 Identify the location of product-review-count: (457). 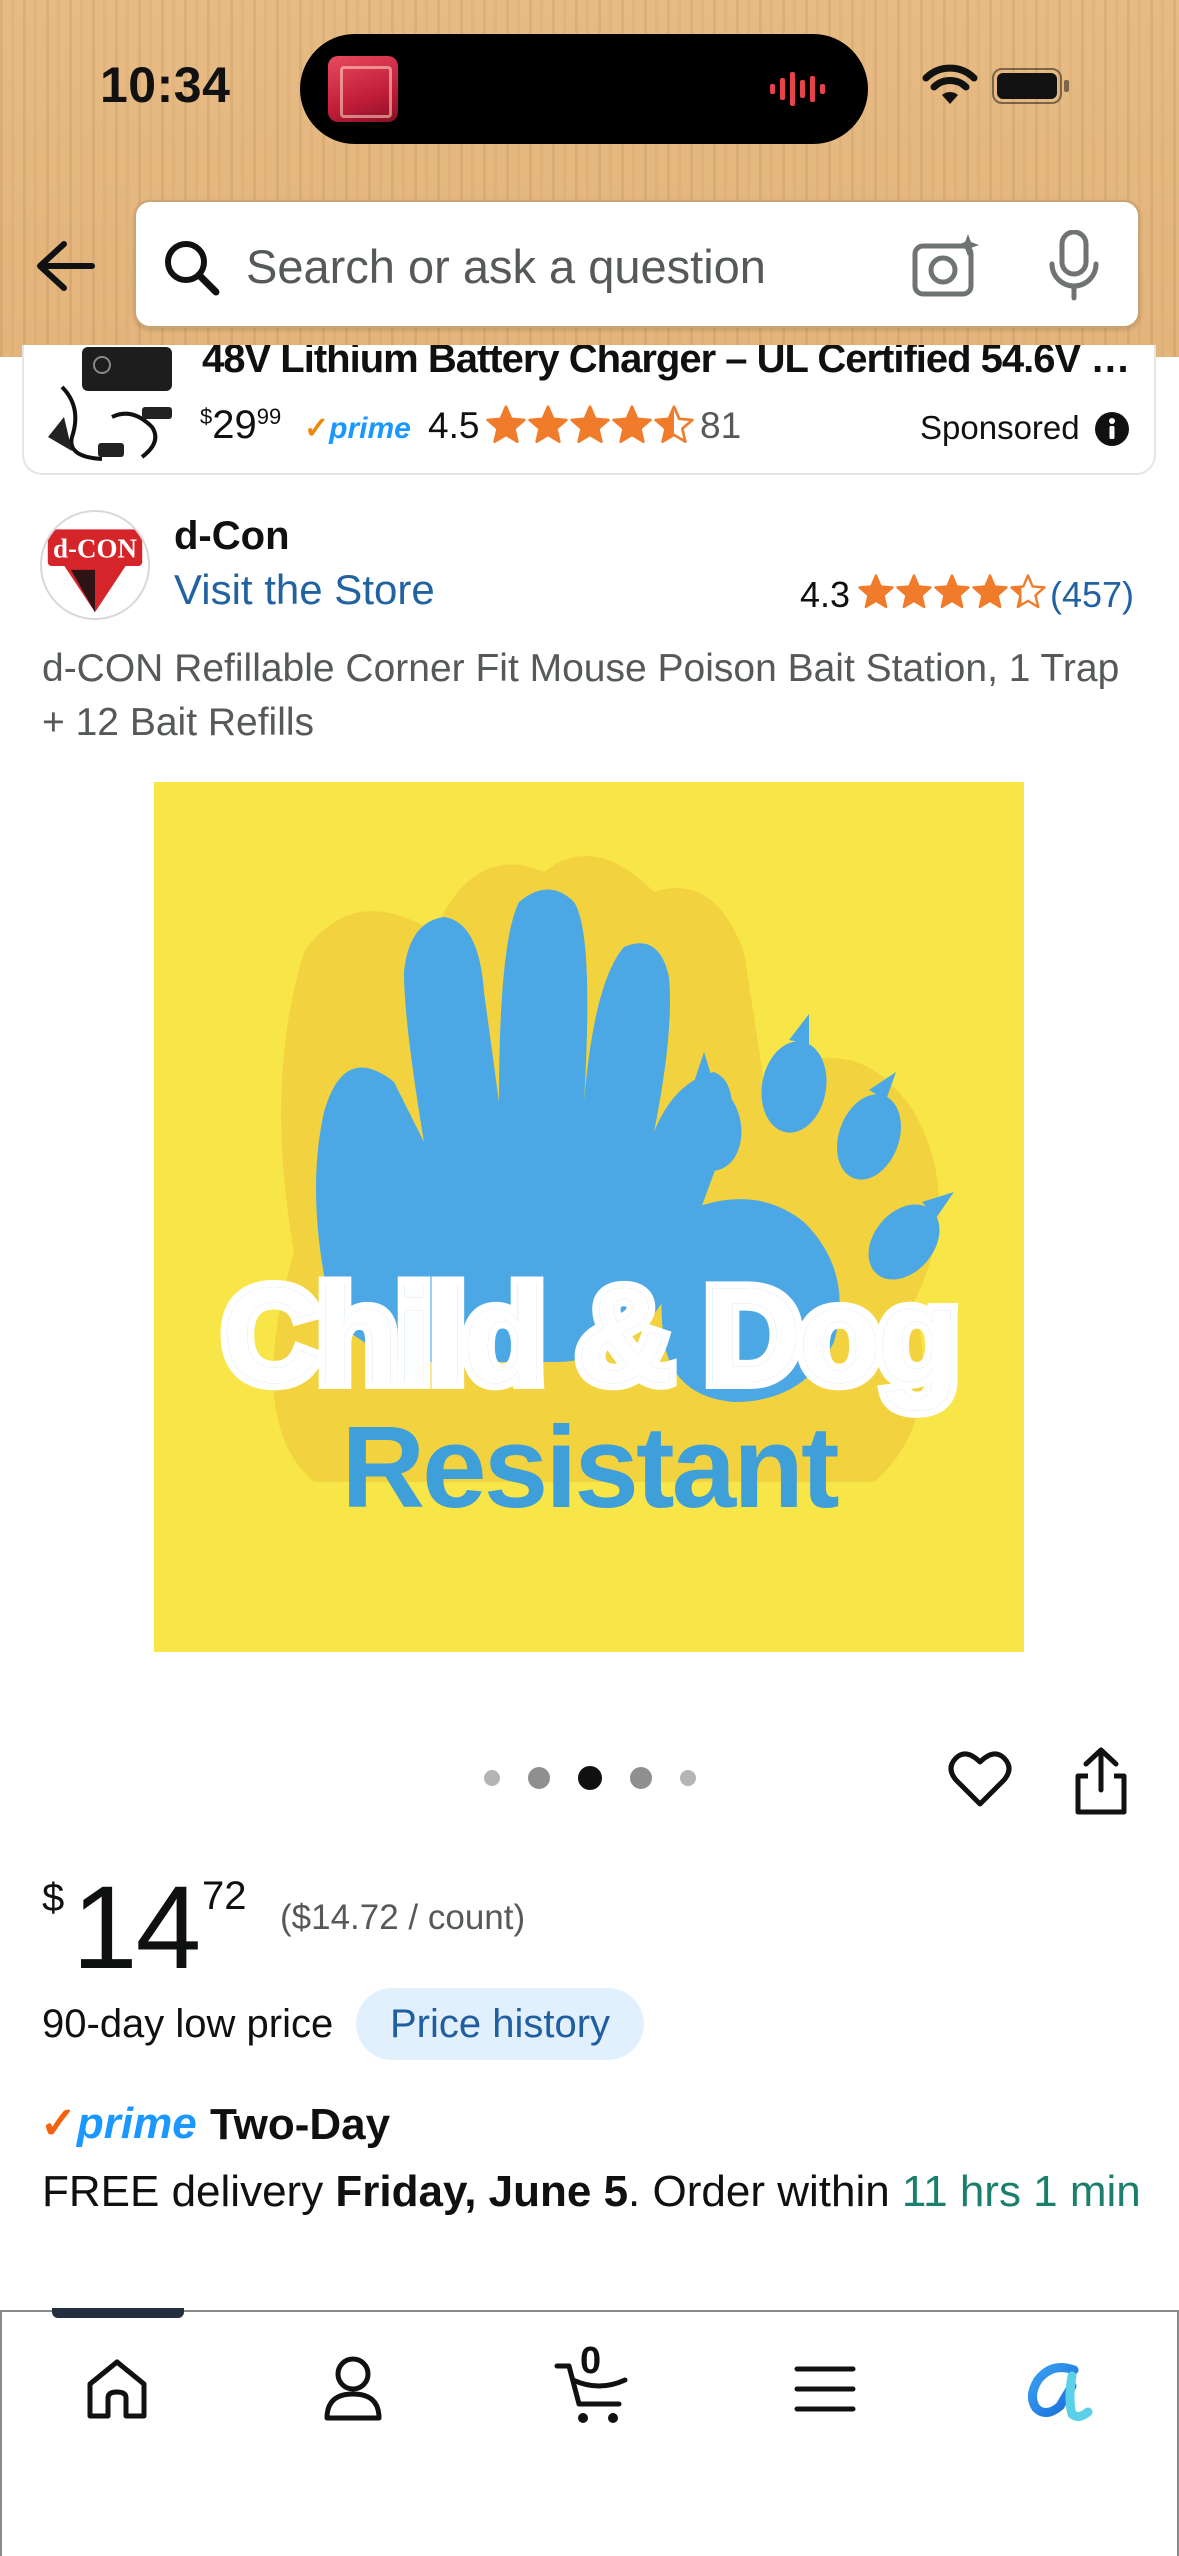
(1092, 595).